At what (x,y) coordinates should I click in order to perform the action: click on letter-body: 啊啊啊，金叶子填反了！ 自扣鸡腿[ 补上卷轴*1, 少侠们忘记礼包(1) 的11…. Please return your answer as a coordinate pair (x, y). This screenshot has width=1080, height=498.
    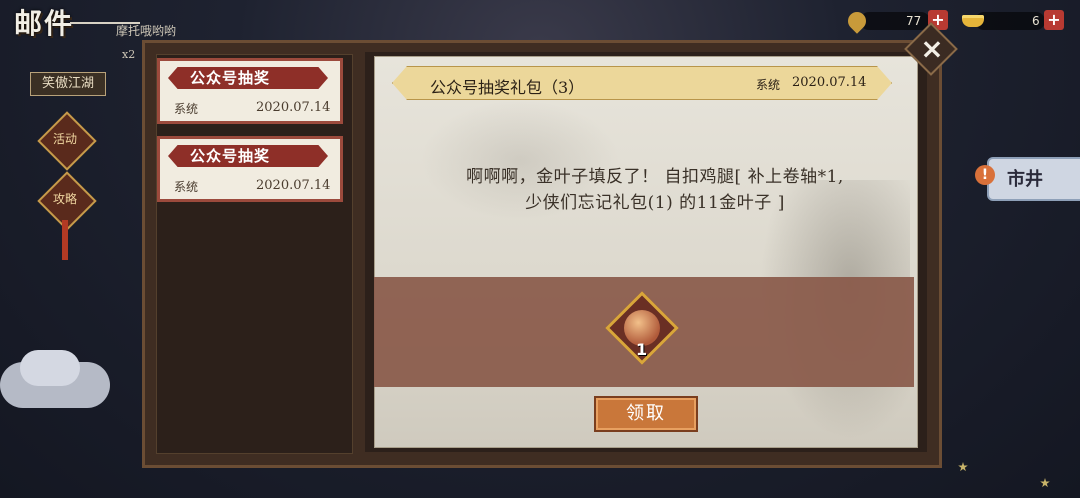
    Looking at the image, I should click on (655, 190).